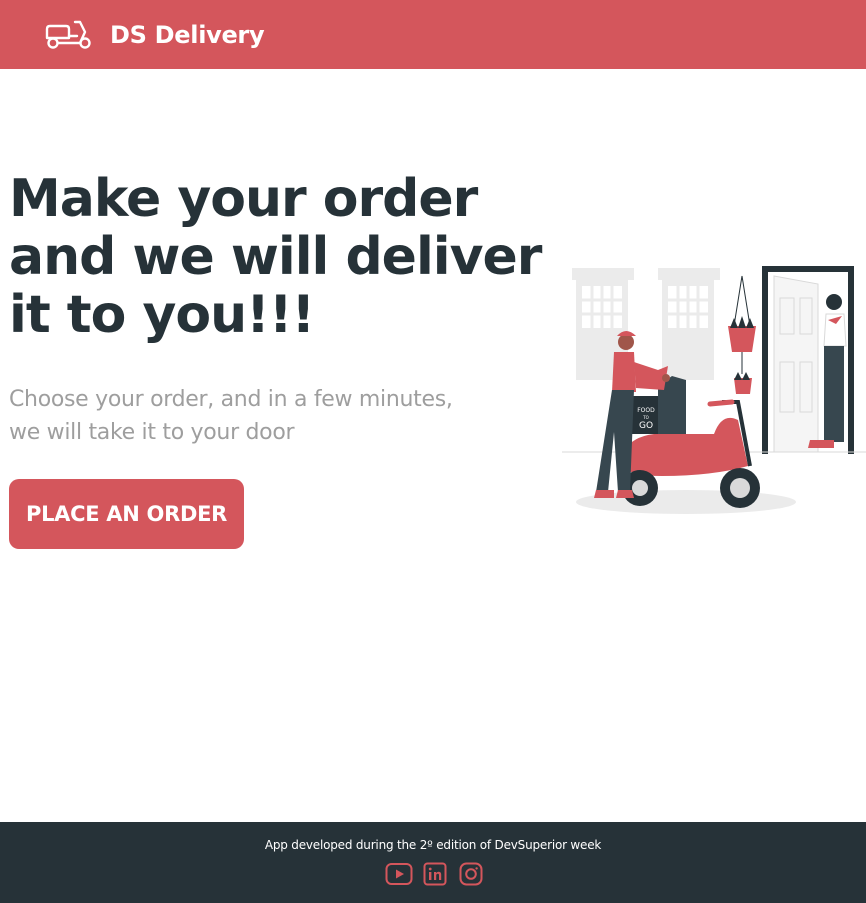 This screenshot has height=903, width=866. I want to click on delivery-illustration: FOOD TO GO, so click(714, 390).